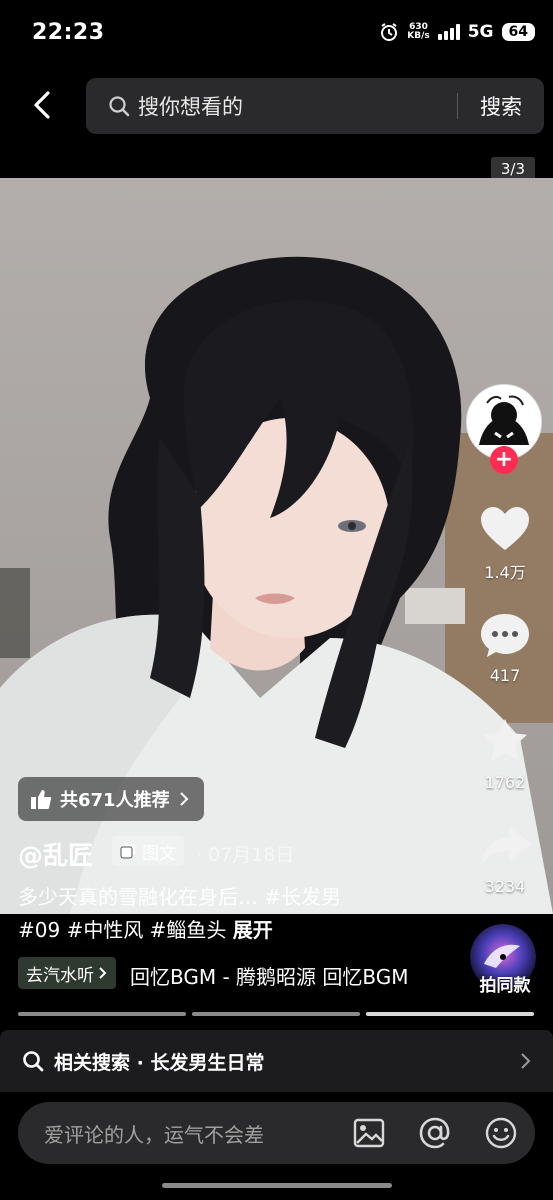 Image resolution: width=553 pixels, height=1200 pixels. I want to click on related-search-label: 相关搜索 · 长发男生日常, so click(159, 1062).